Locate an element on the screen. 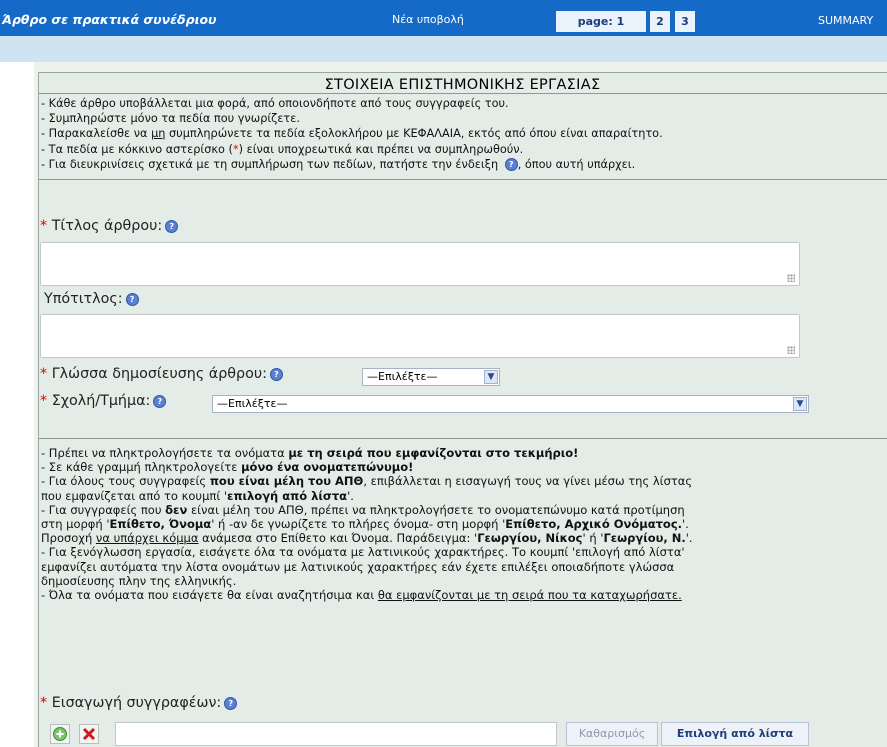 The width and height of the screenshot is (887, 747). header-subbar is located at coordinates (443, 49).